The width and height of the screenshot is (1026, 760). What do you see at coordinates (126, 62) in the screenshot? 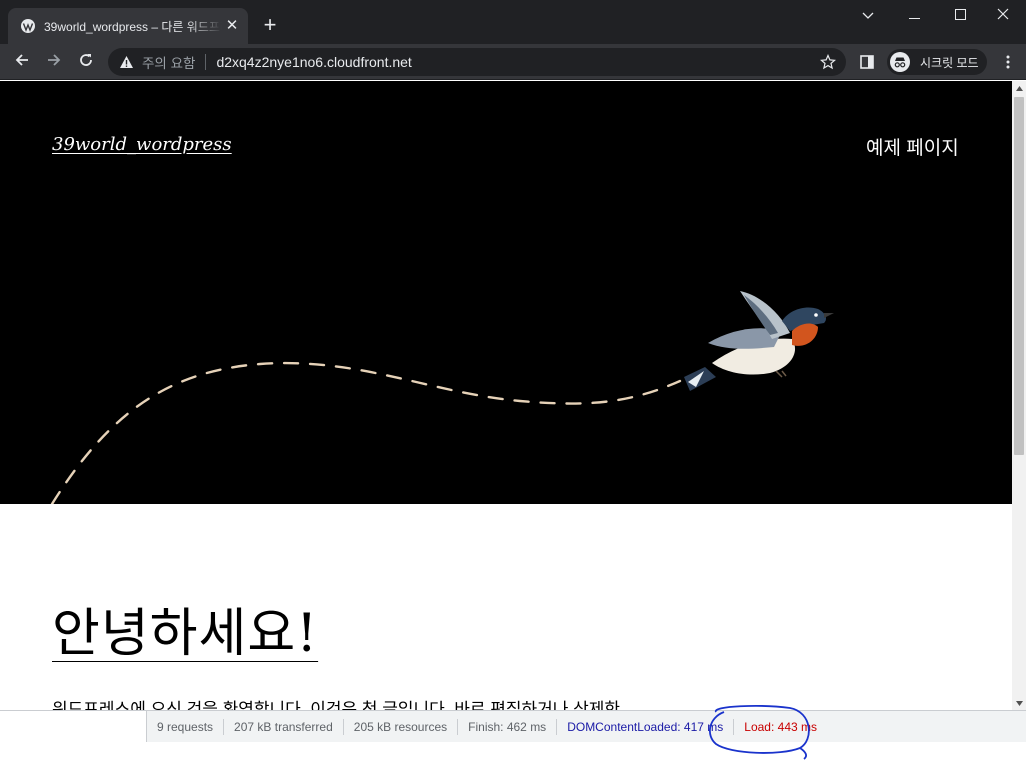
I see `warning-icon` at bounding box center [126, 62].